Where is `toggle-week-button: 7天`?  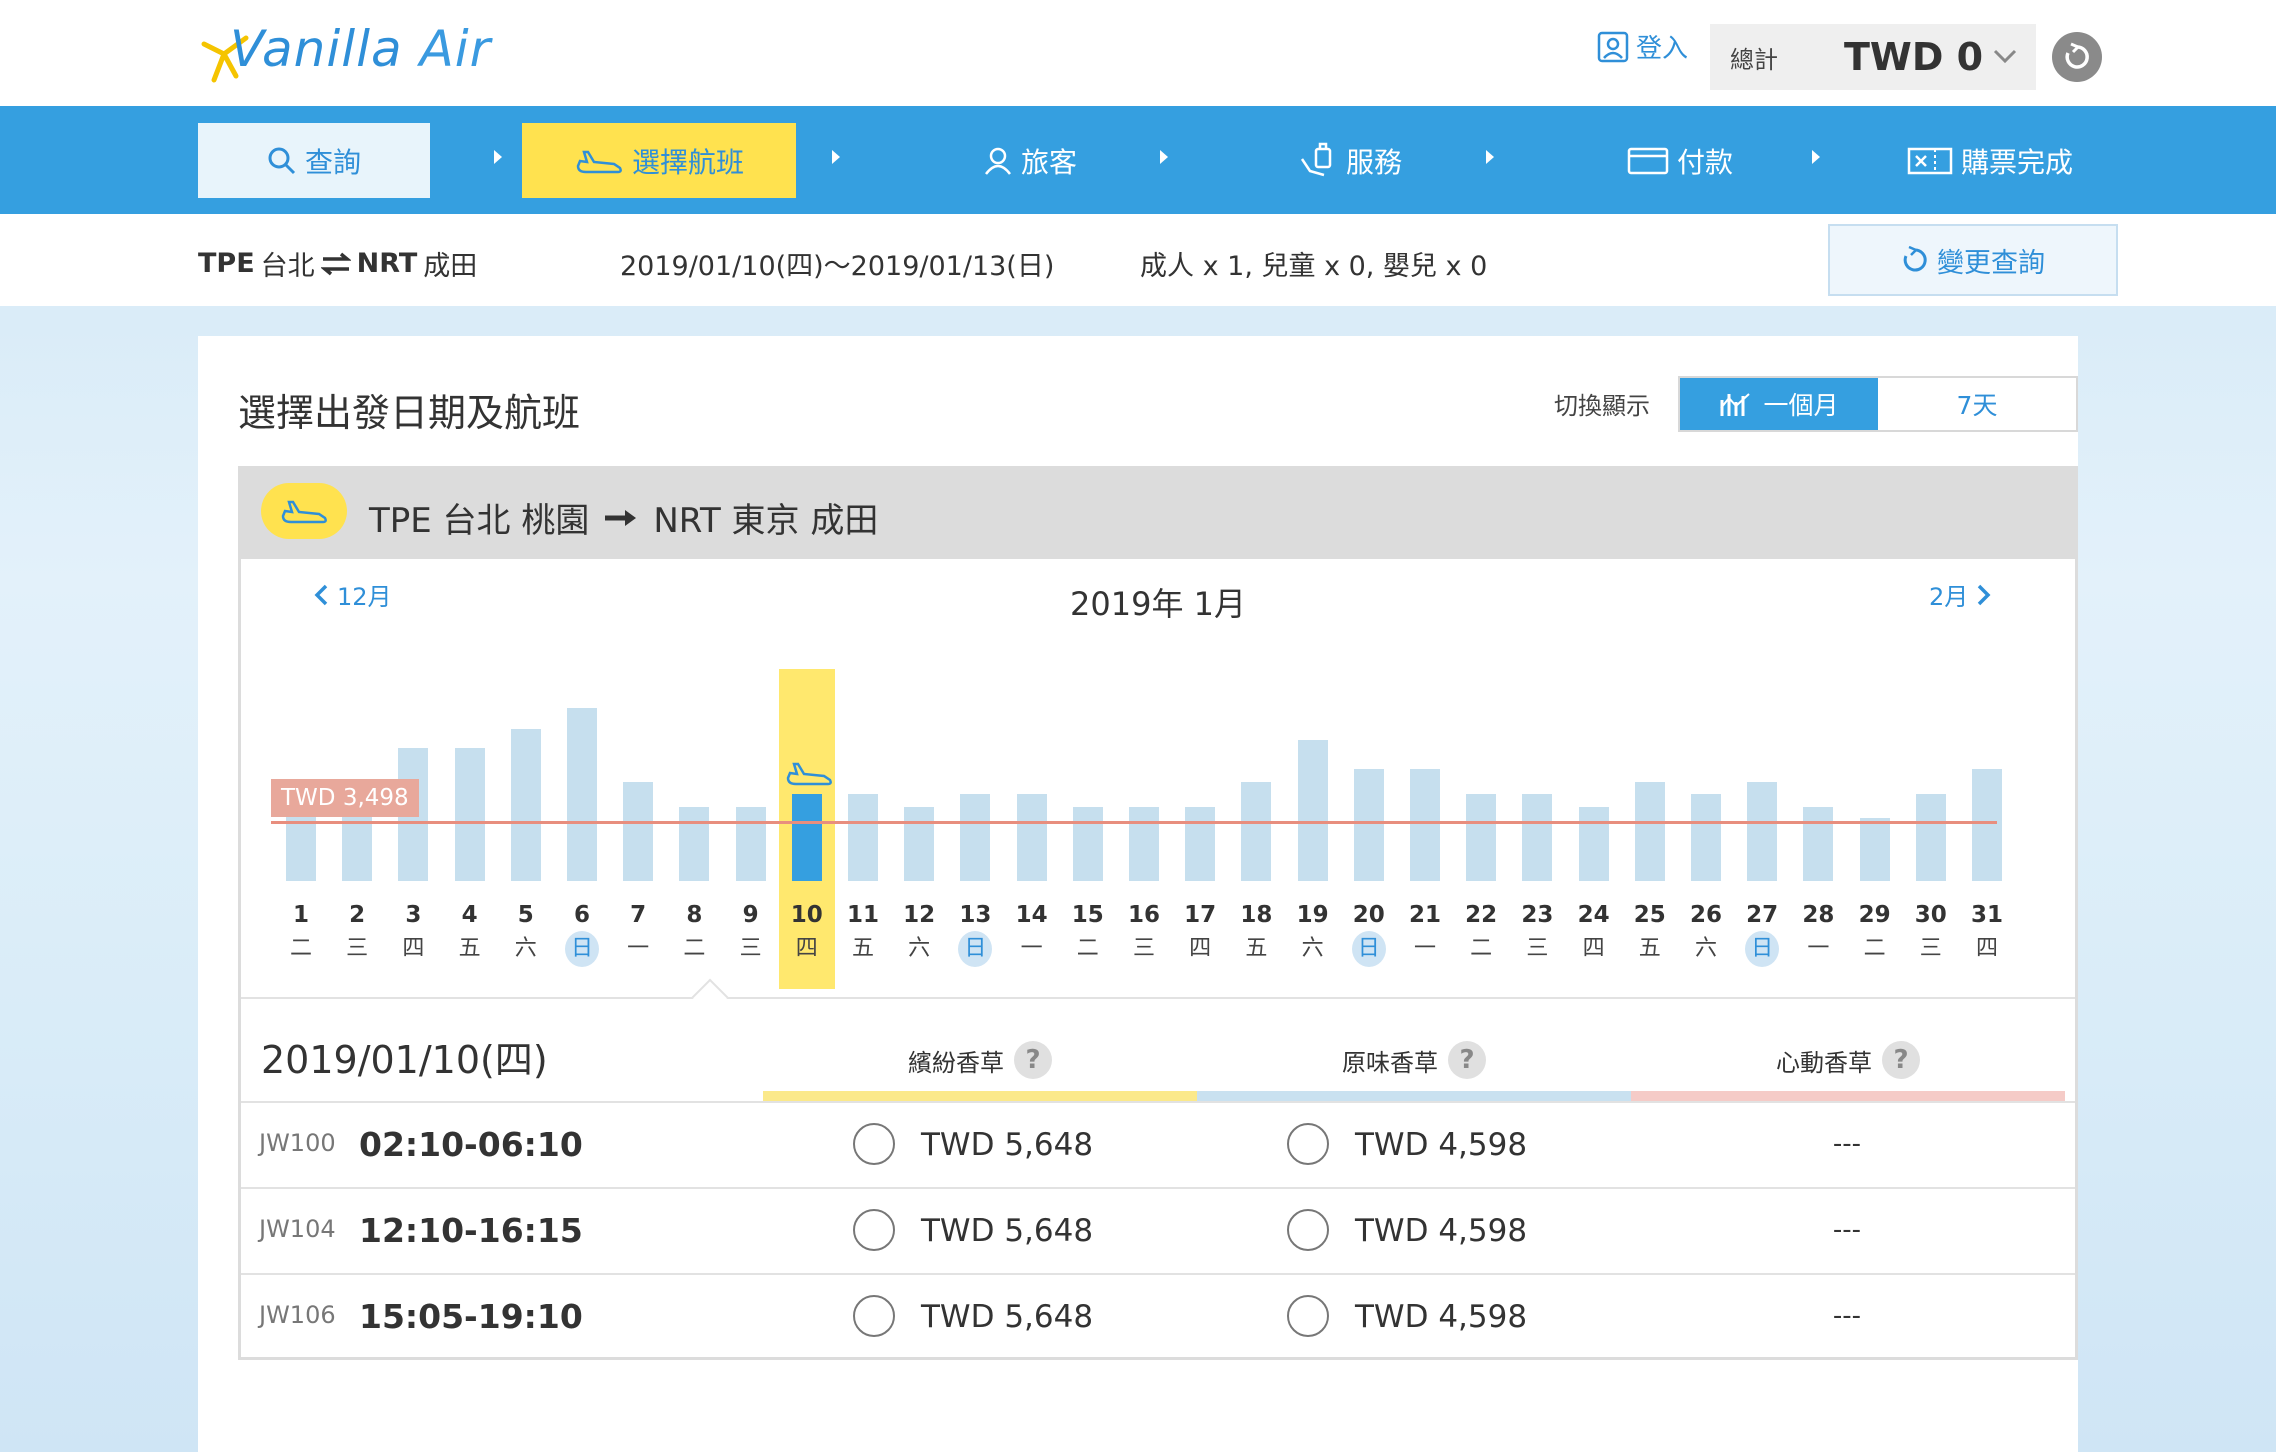 toggle-week-button: 7天 is located at coordinates (1977, 404).